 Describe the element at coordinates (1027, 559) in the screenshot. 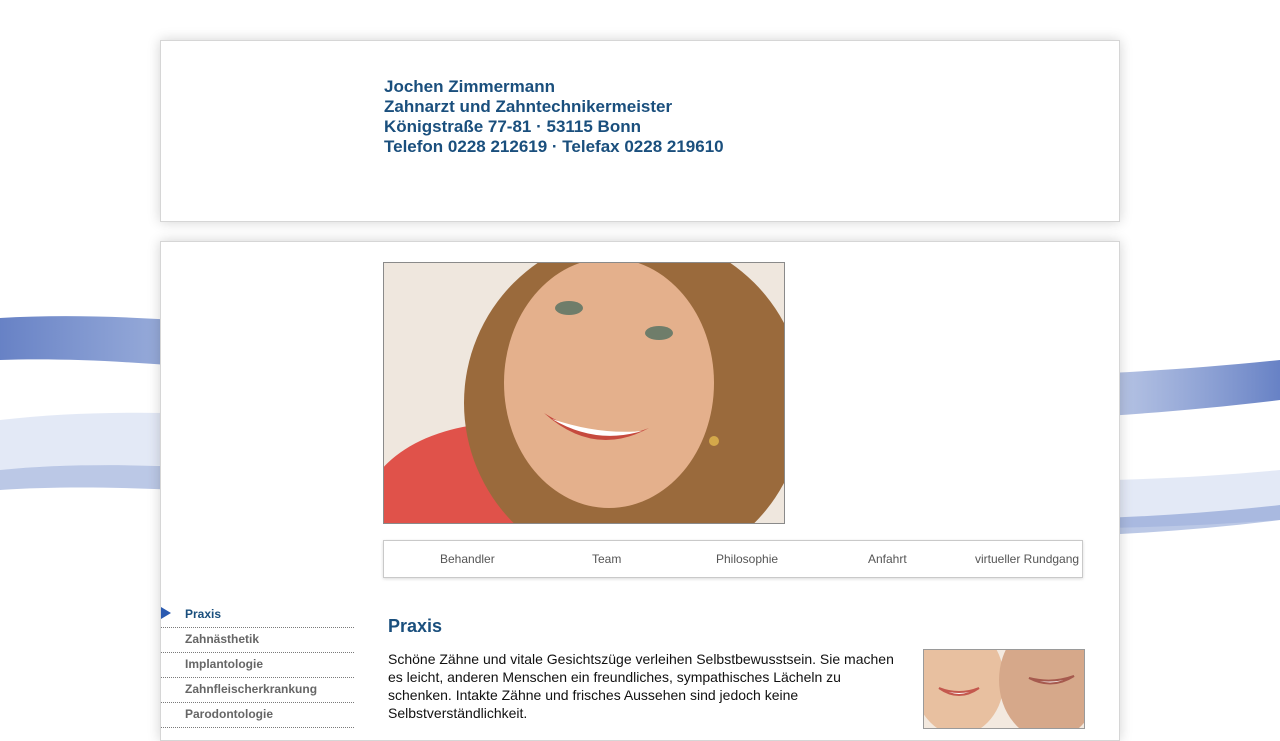

I see `nav-virtueller-rundgang: virtueller Rundgang` at that location.